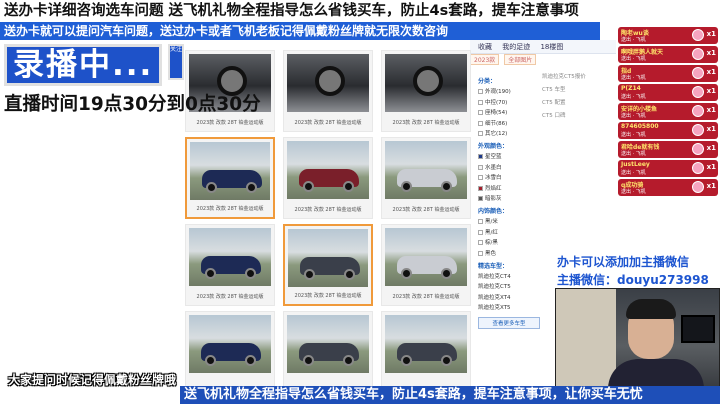 The height and width of the screenshot is (404, 720). What do you see at coordinates (577, 89) in the screenshot?
I see `model-link: CT5 车型` at bounding box center [577, 89].